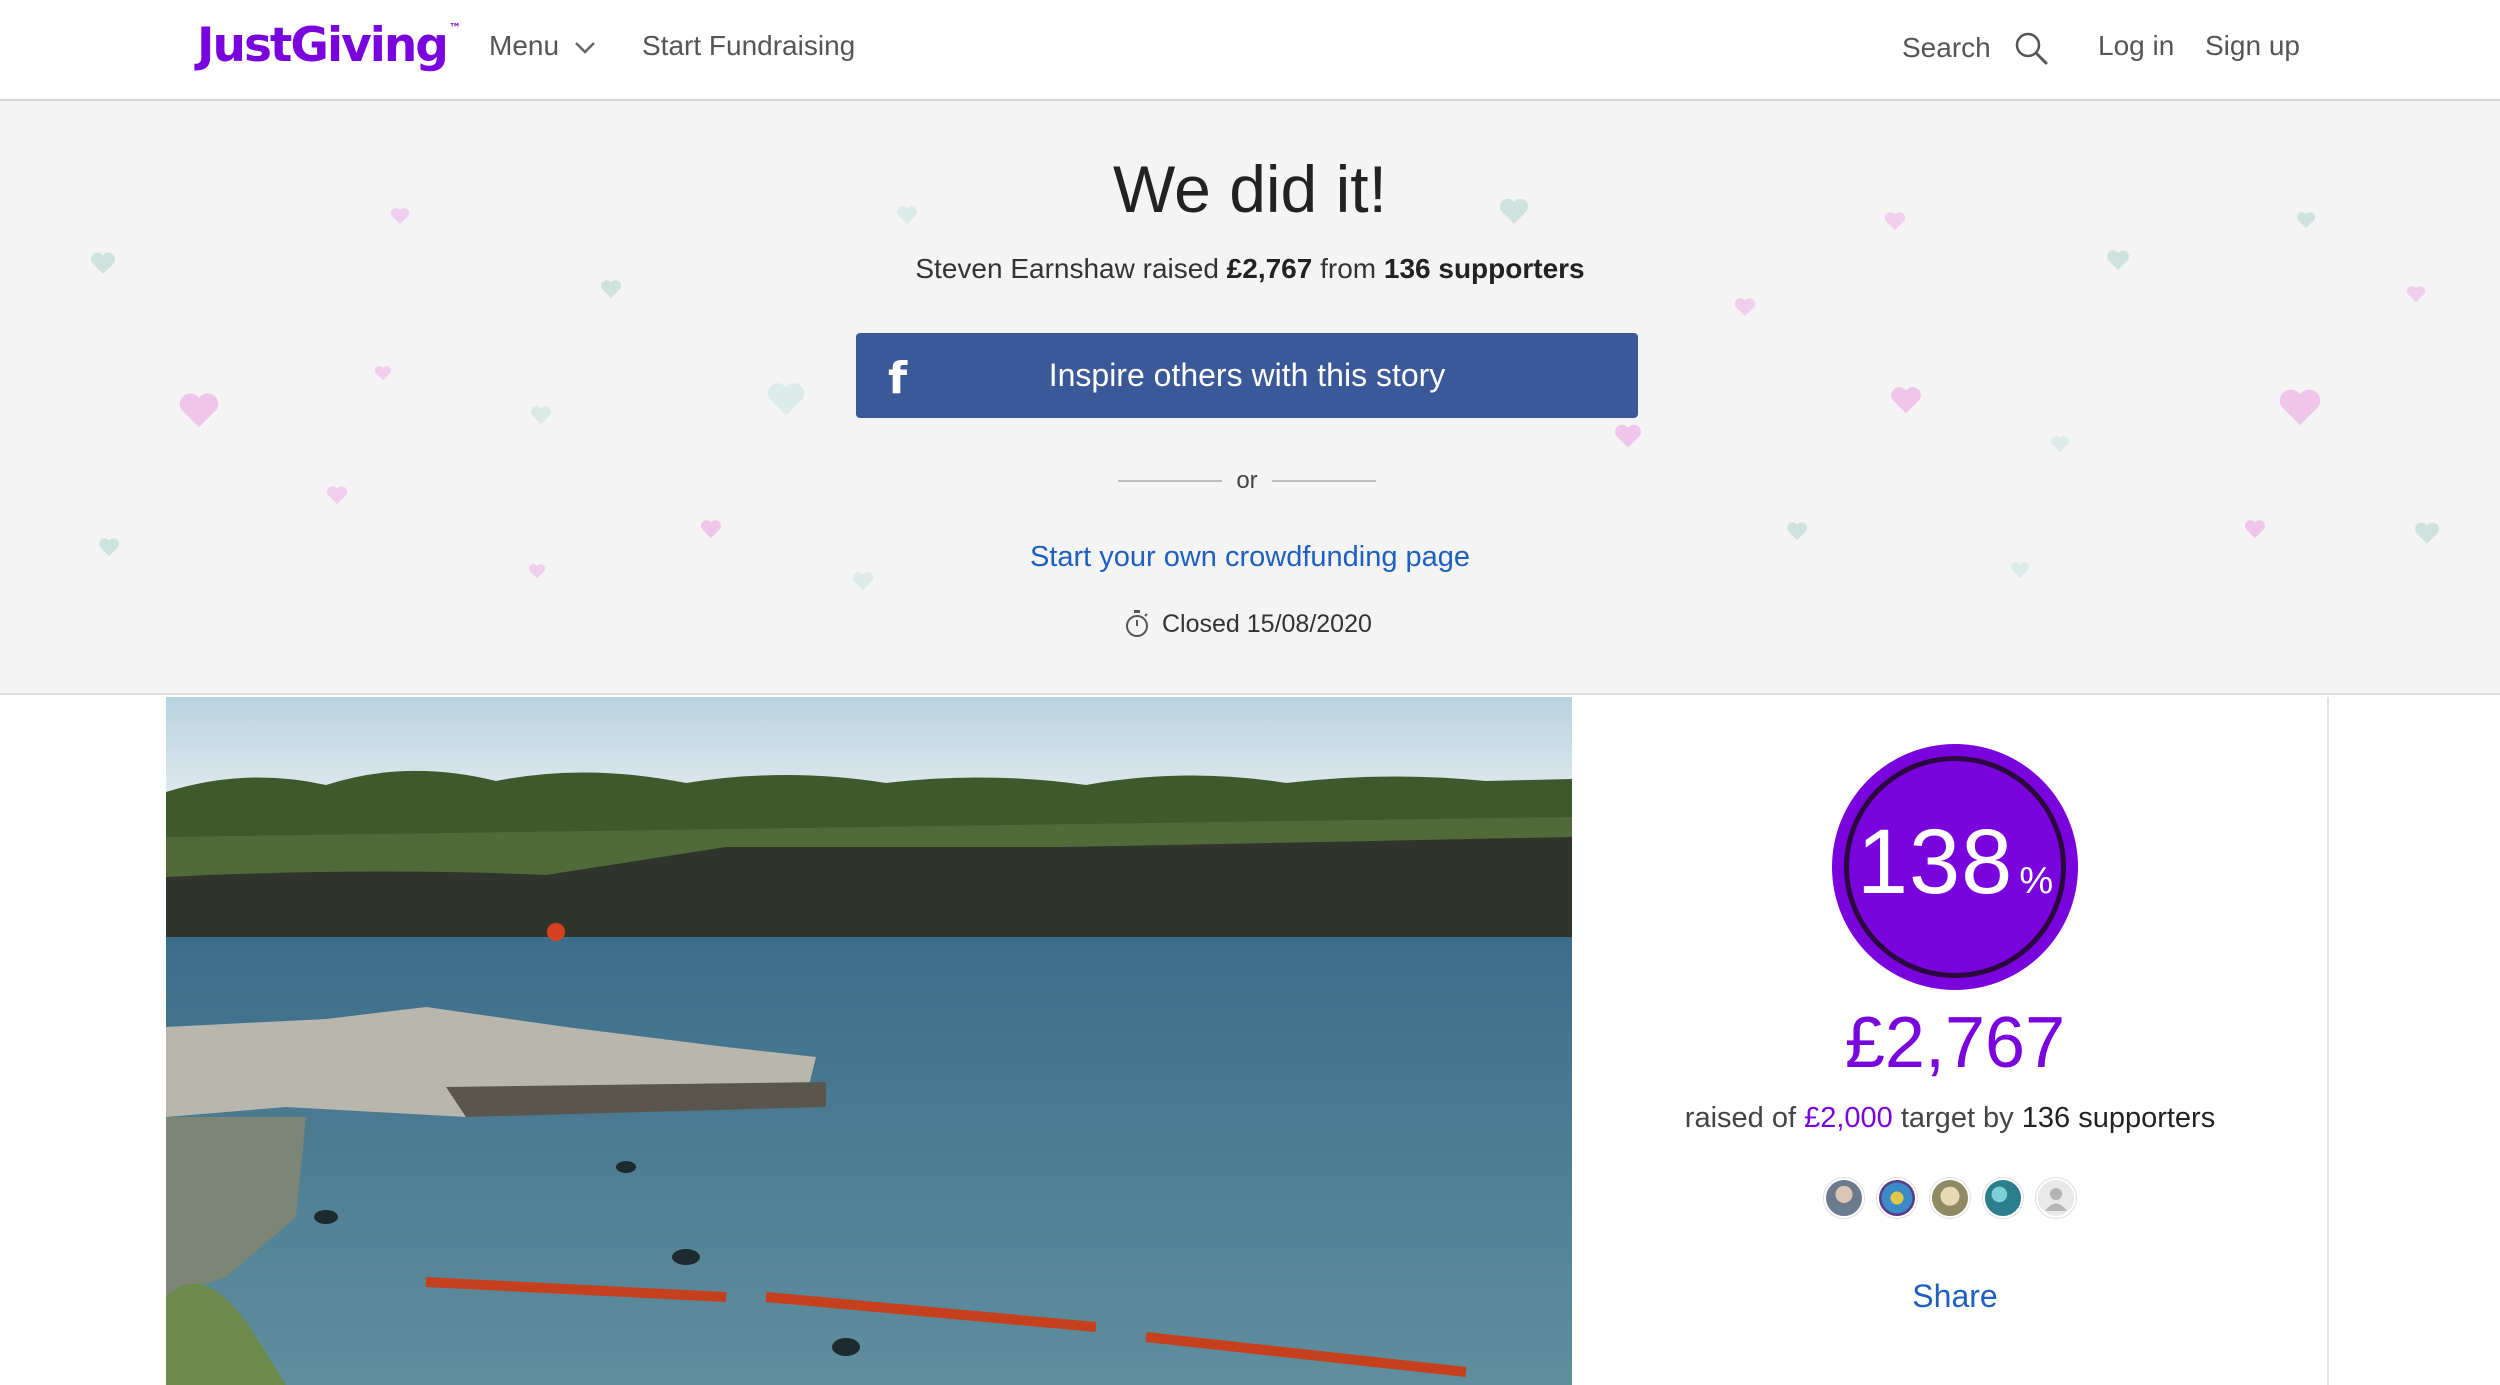 The height and width of the screenshot is (1385, 2500). I want to click on menu-dropdown: Menu, so click(543, 46).